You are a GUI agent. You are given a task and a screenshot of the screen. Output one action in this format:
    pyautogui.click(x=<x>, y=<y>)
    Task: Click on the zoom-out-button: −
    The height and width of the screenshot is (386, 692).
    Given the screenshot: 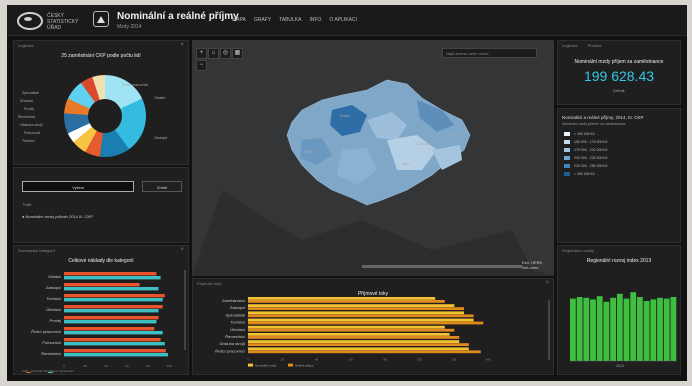 What is the action you would take?
    pyautogui.click(x=201, y=65)
    